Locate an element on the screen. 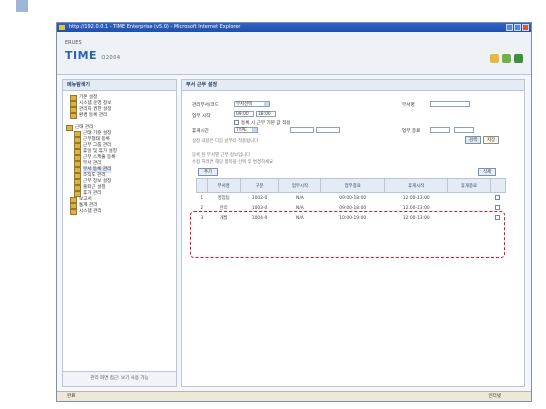 This screenshot has width=546, height=409. main-title: 부서 근무 설정 is located at coordinates (353, 85).